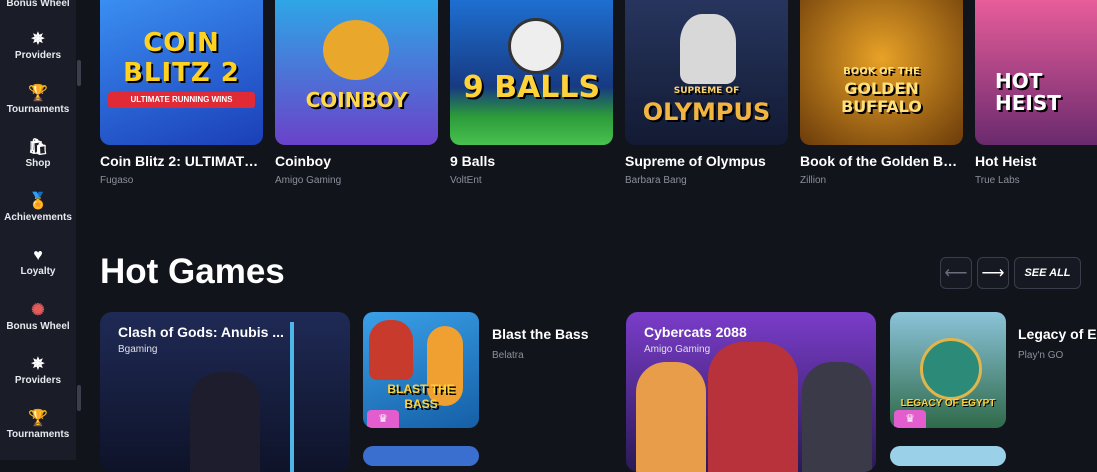 Image resolution: width=1097 pixels, height=472 pixels. Describe the element at coordinates (421, 396) in the screenshot. I see `game-art-text: BLAST THE BASS` at that location.